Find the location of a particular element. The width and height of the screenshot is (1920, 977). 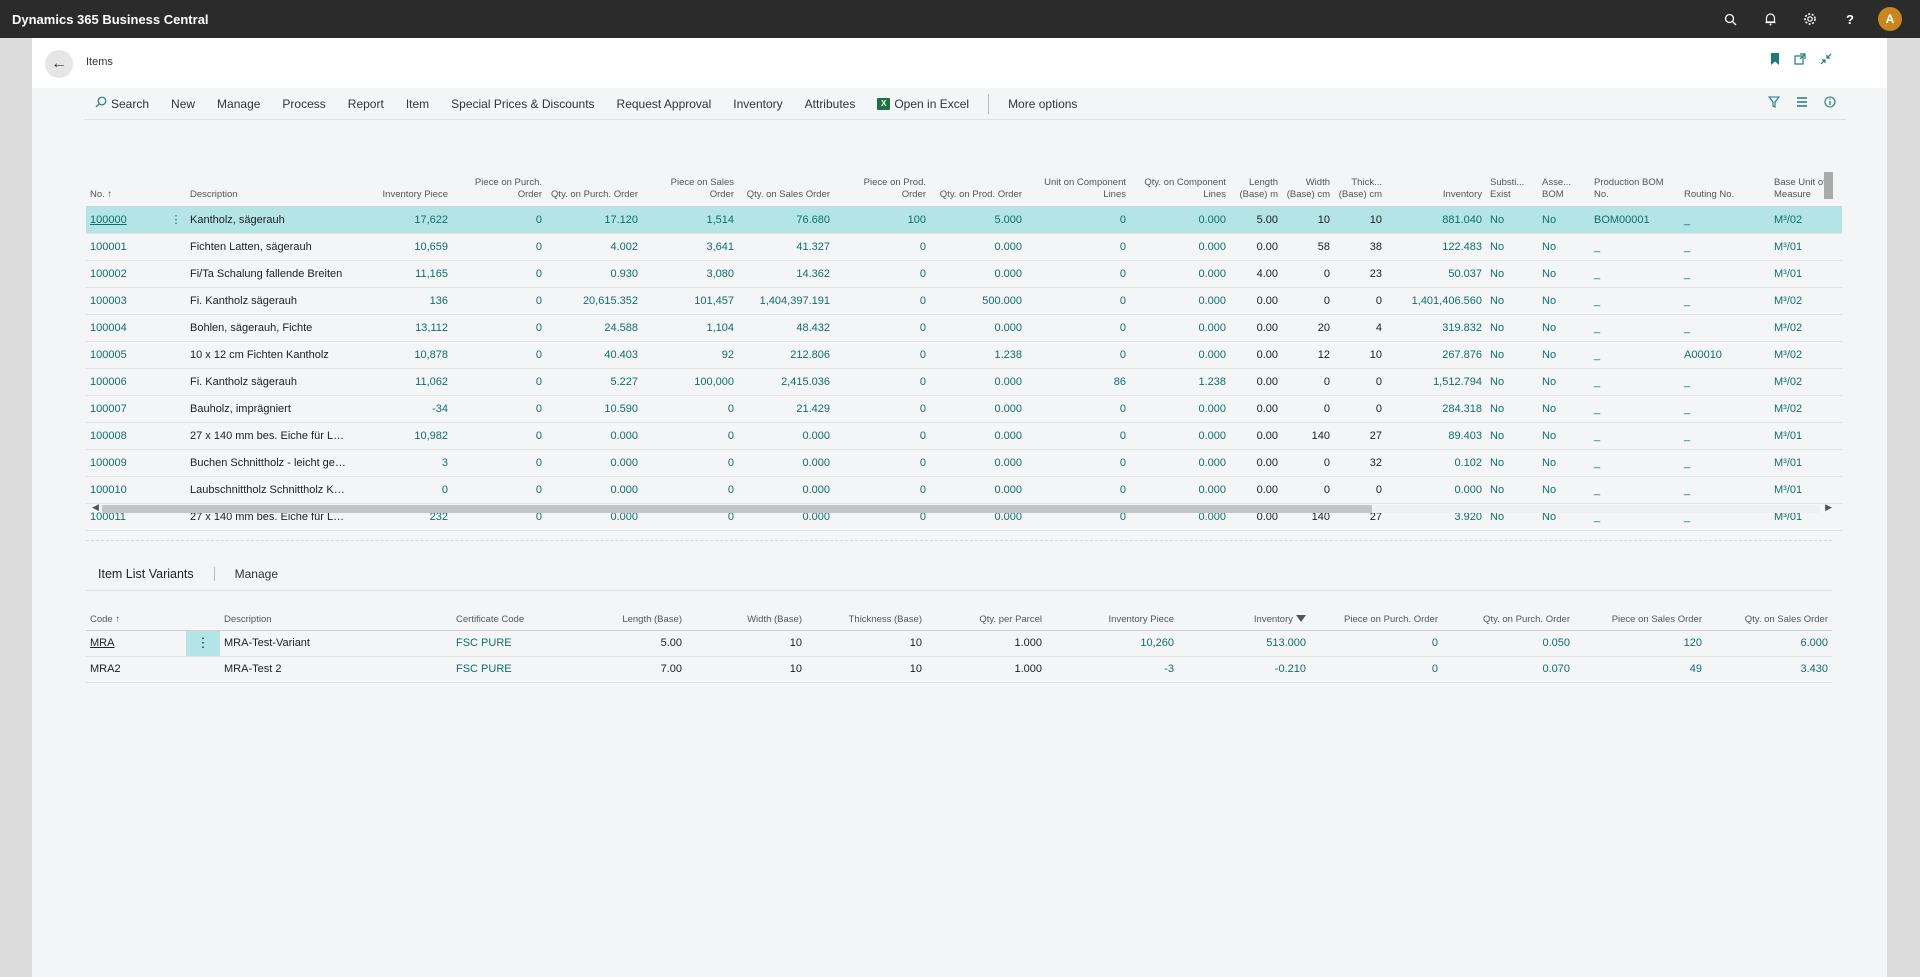

new-action: New is located at coordinates (183, 104).